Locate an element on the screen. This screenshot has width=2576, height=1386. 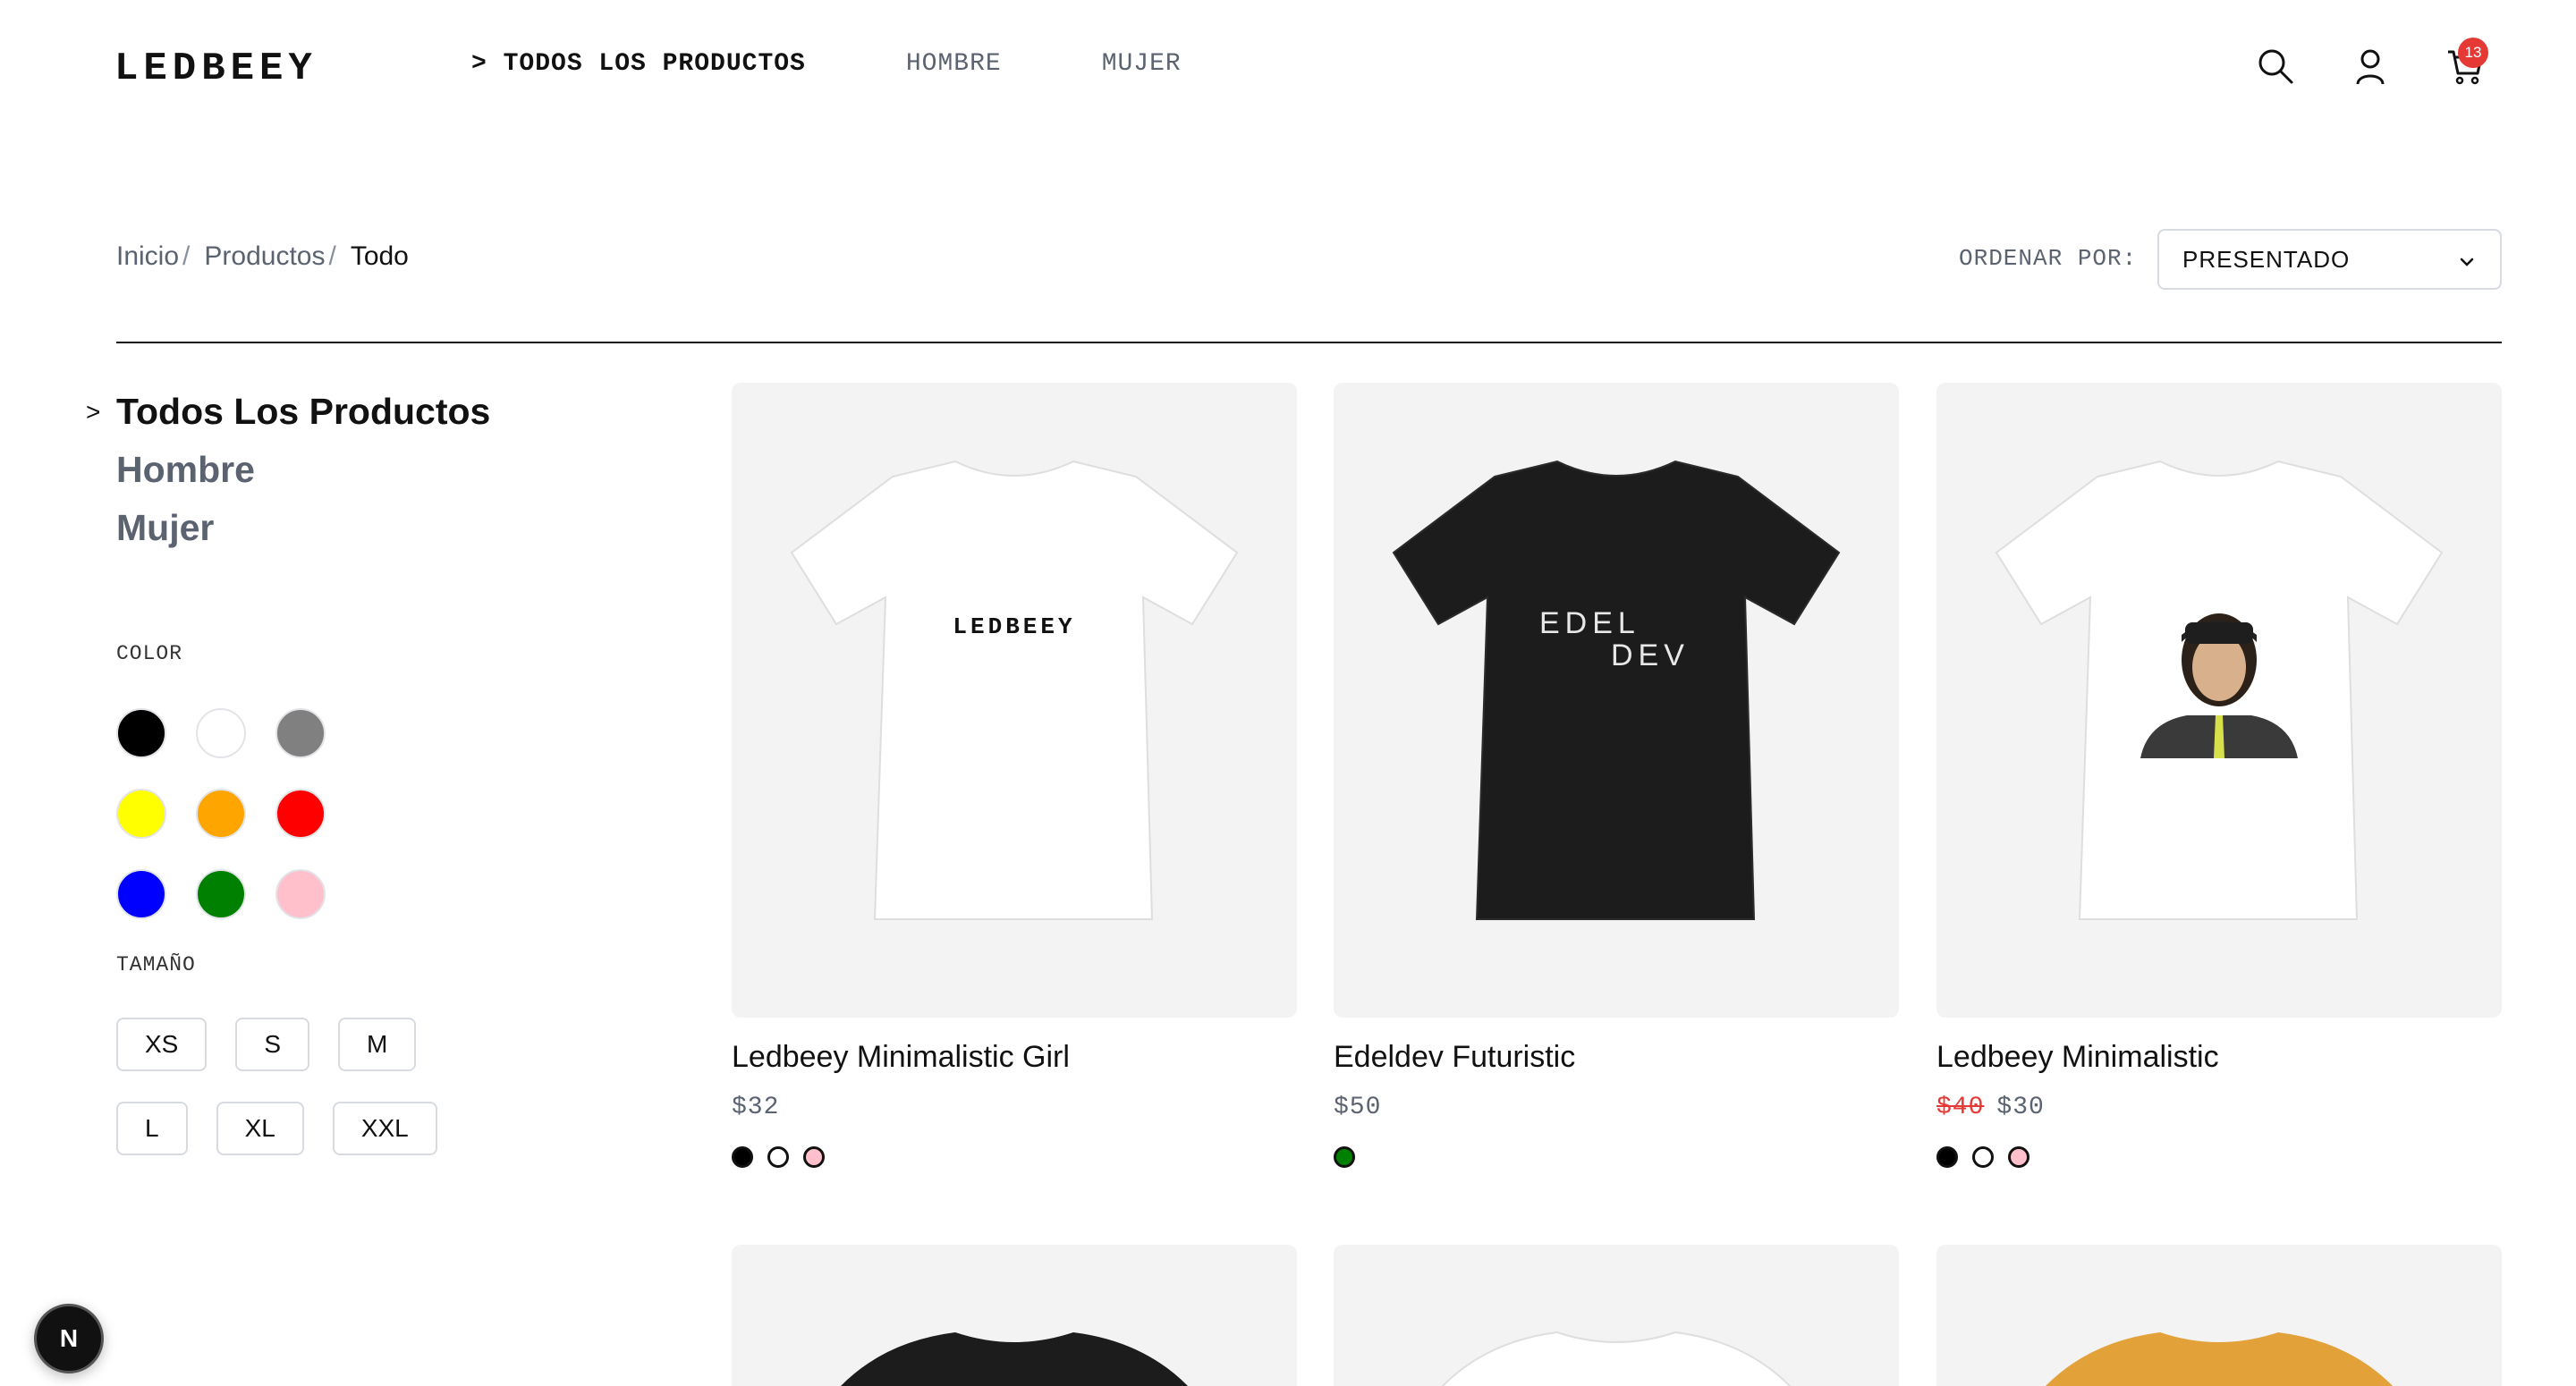
product-card: EDEL DEV Edeldev Futuristic $50 is located at coordinates (1616, 785).